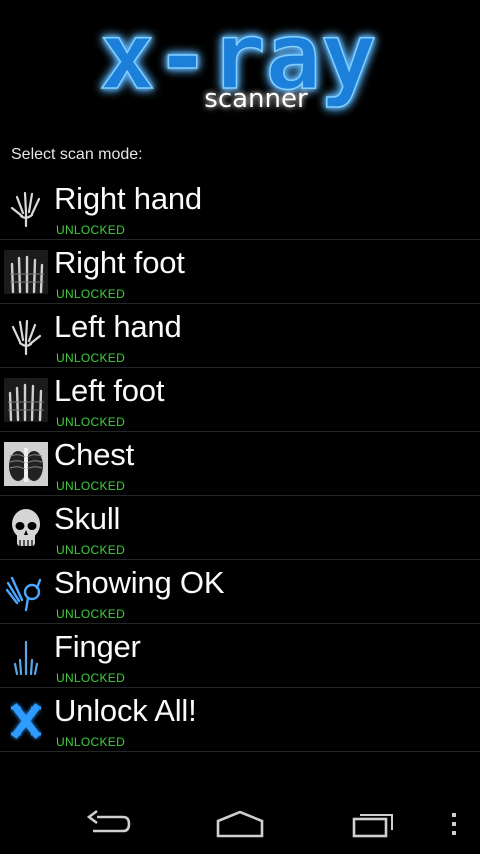 Image resolution: width=480 pixels, height=854 pixels. What do you see at coordinates (240, 336) in the screenshot?
I see `mode-item-left-hand: Left hand UNLOCKED` at bounding box center [240, 336].